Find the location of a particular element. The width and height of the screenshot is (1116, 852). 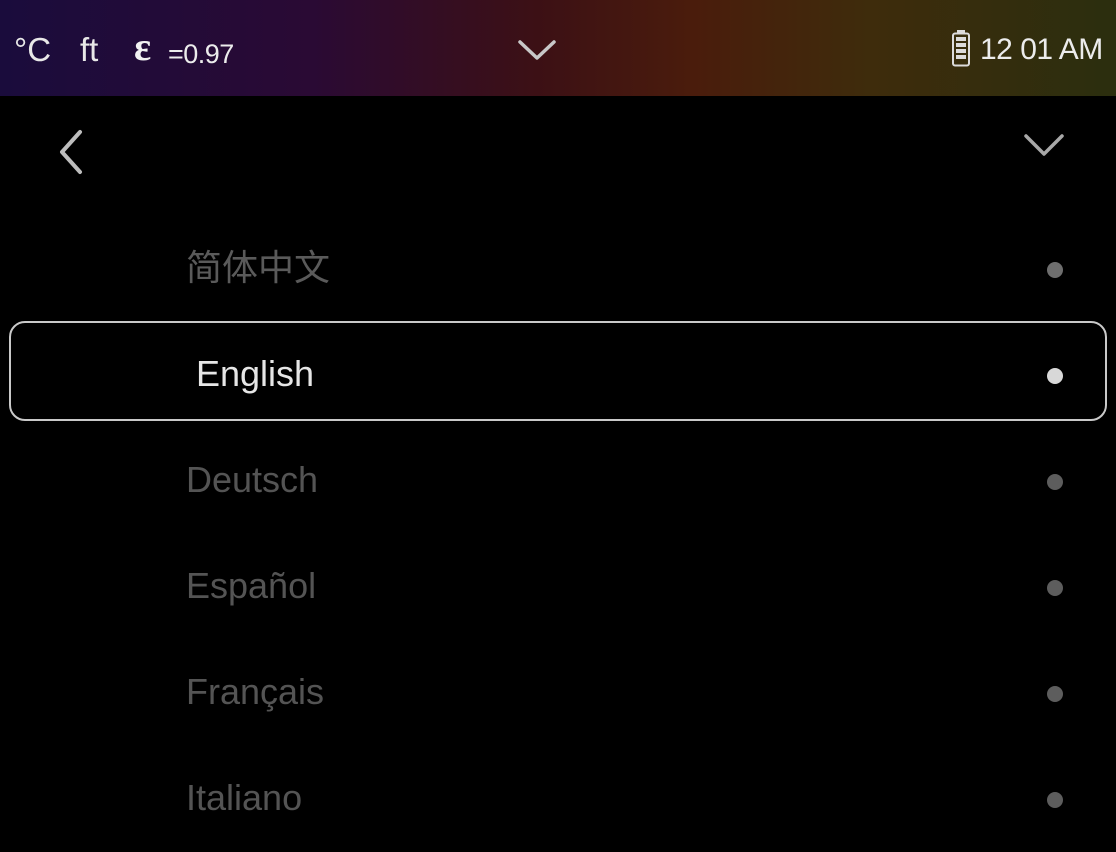

emissivity-value: =0.97 is located at coordinates (201, 54).